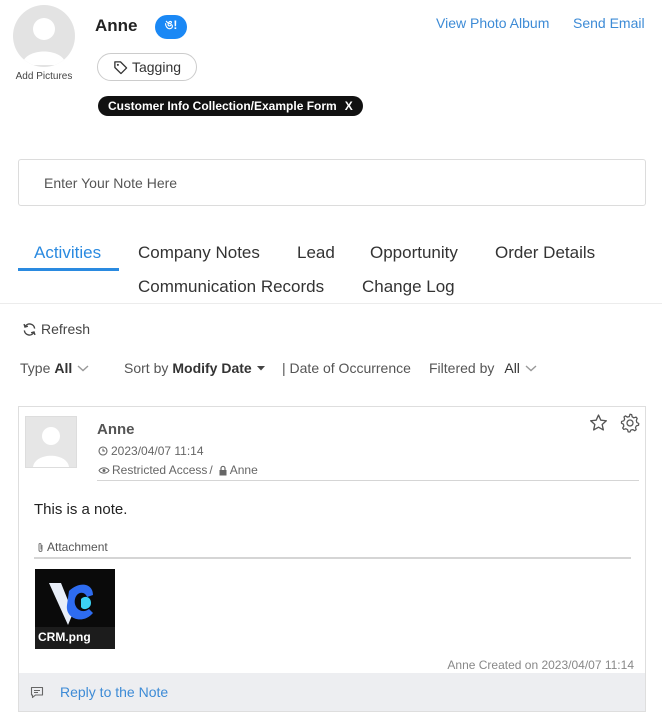  Describe the element at coordinates (414, 253) in the screenshot. I see `tab-opportunity: Opportunity` at that location.